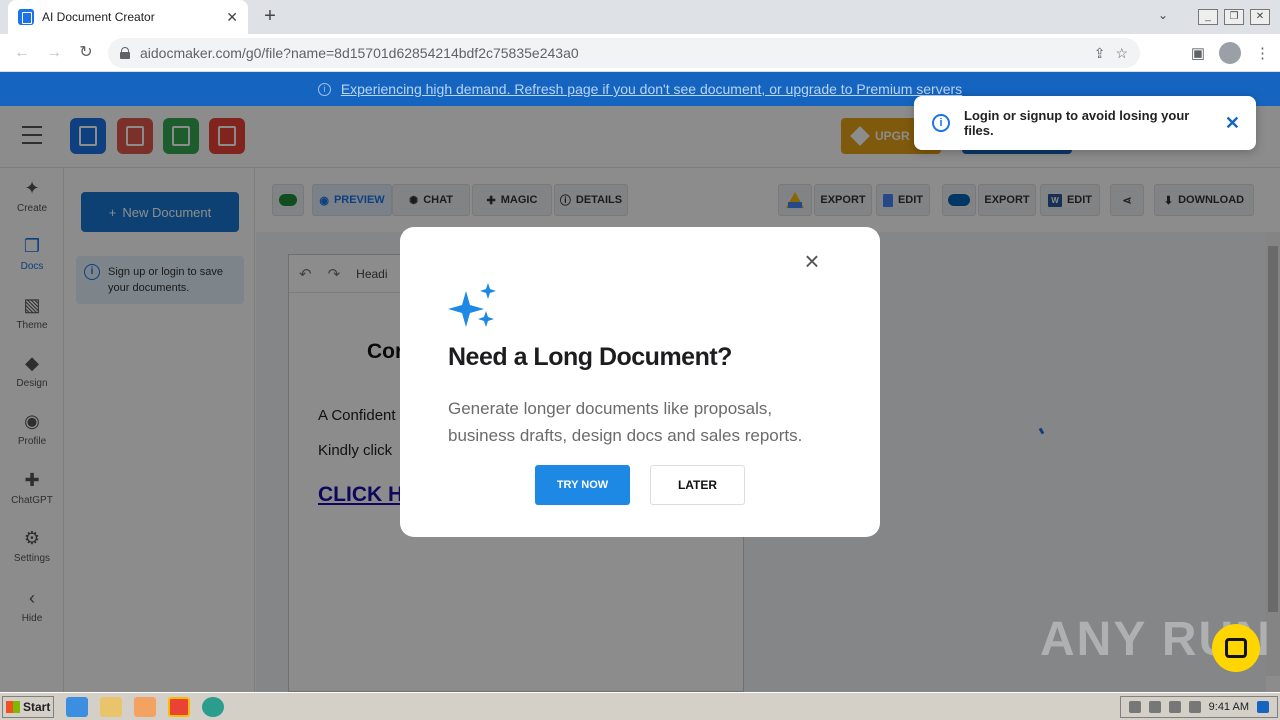  Describe the element at coordinates (232, 17) in the screenshot. I see `tab-close-icon: ✕` at that location.